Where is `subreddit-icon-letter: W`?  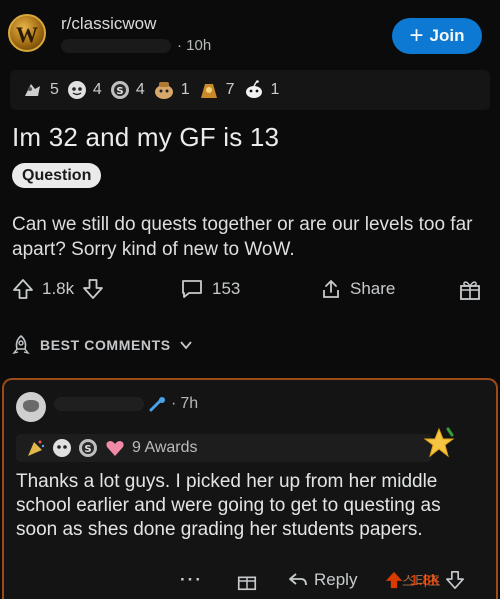 subreddit-icon-letter: W is located at coordinates (27, 34).